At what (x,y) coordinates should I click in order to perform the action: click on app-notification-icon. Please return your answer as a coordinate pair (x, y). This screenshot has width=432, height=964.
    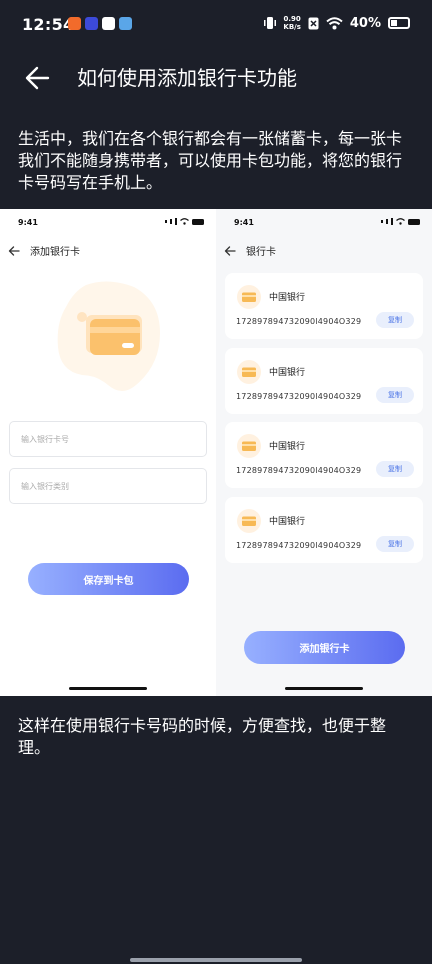
    Looking at the image, I should click on (74, 23).